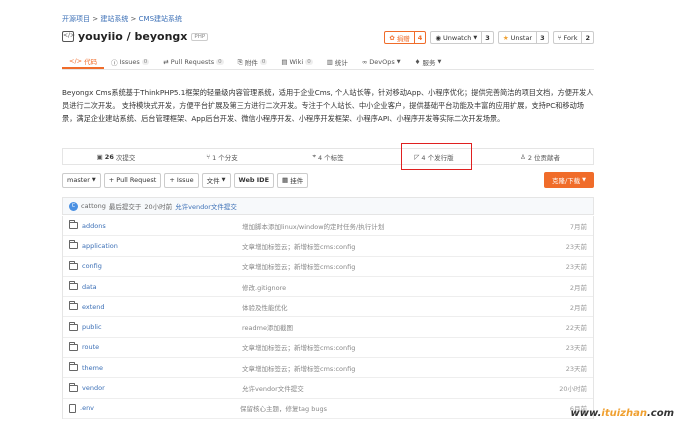  What do you see at coordinates (381, 62) in the screenshot?
I see `tab-devops: ∞ DevOps ▼` at bounding box center [381, 62].